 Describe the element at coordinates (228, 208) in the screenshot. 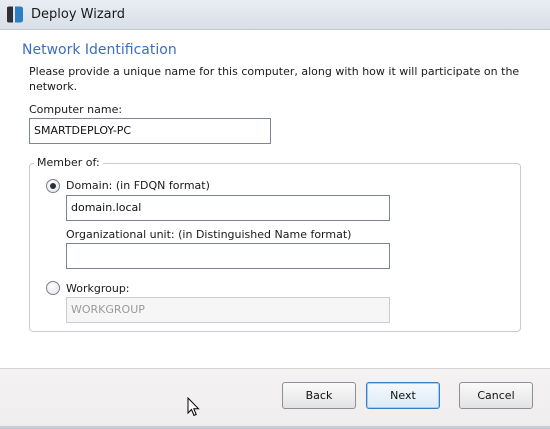

I see `domain-input: domain.local` at that location.